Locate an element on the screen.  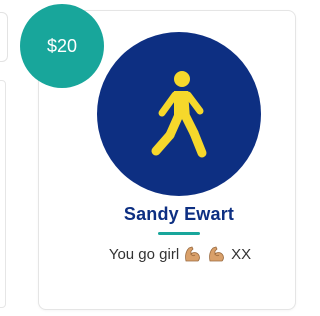
previous-card-edge is located at coordinates (3, 194).